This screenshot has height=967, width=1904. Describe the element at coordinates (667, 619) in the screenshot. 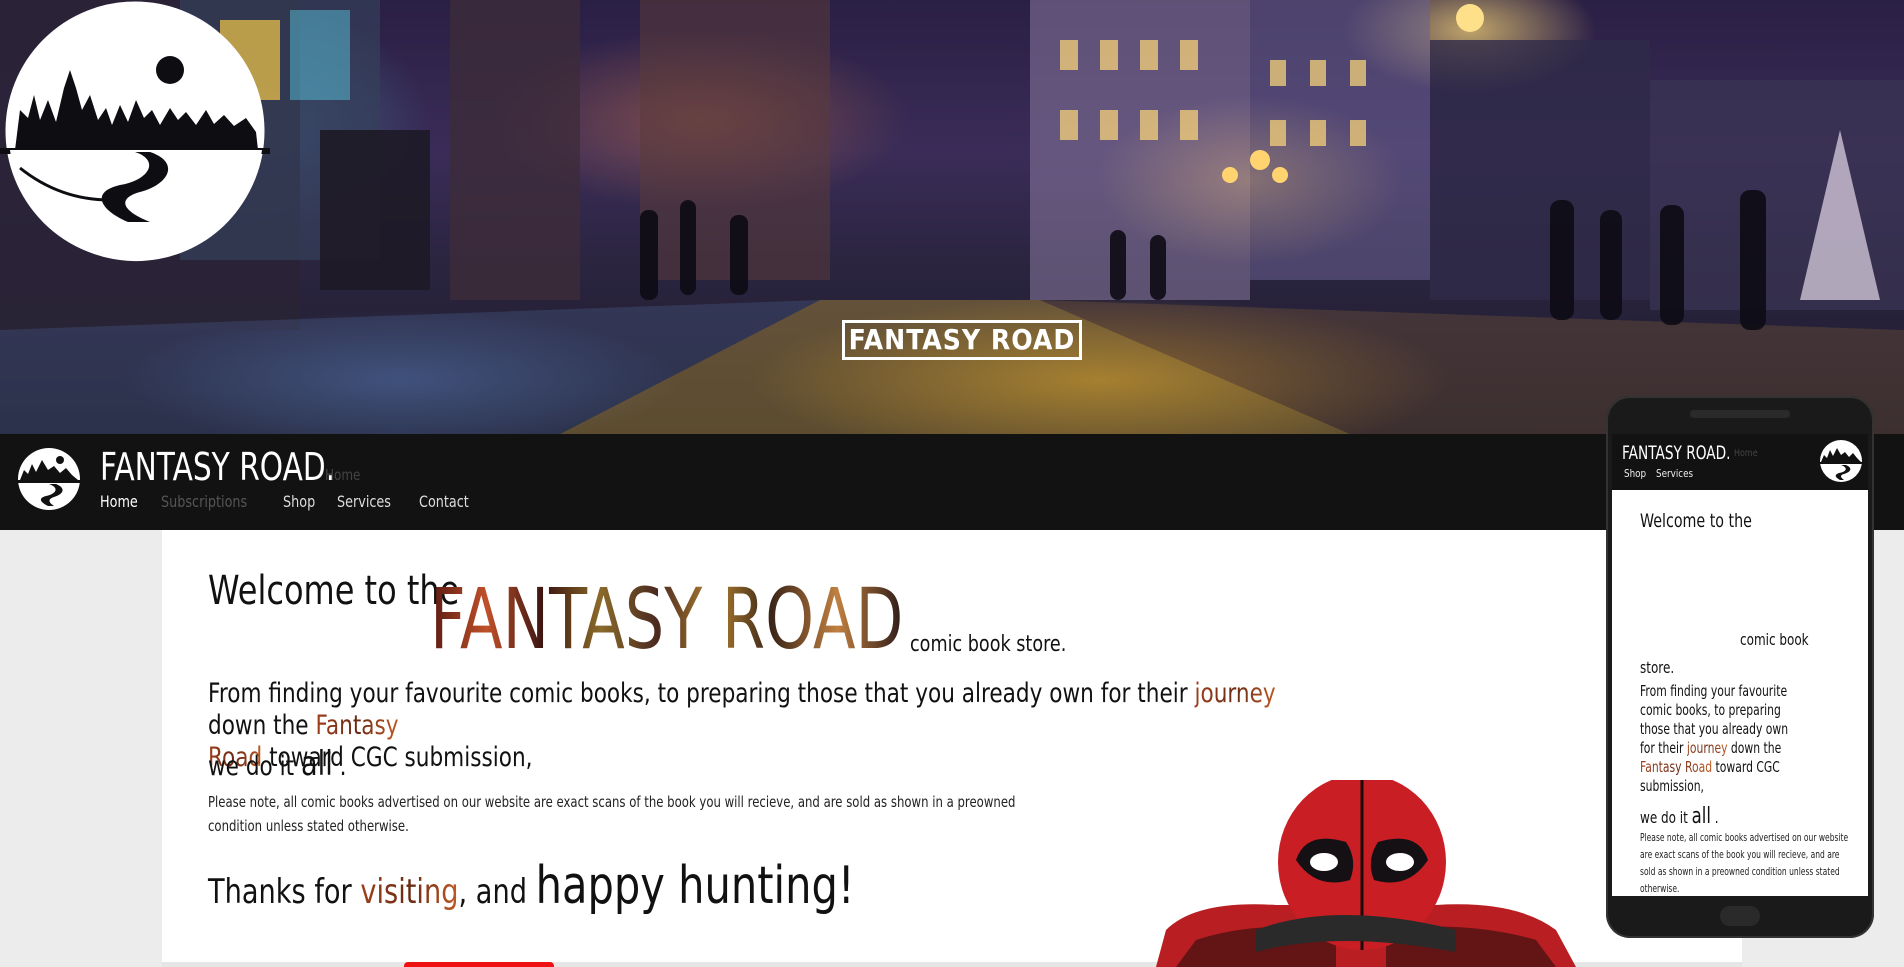

I see `brand-title-large: FANTASY ROAD` at that location.